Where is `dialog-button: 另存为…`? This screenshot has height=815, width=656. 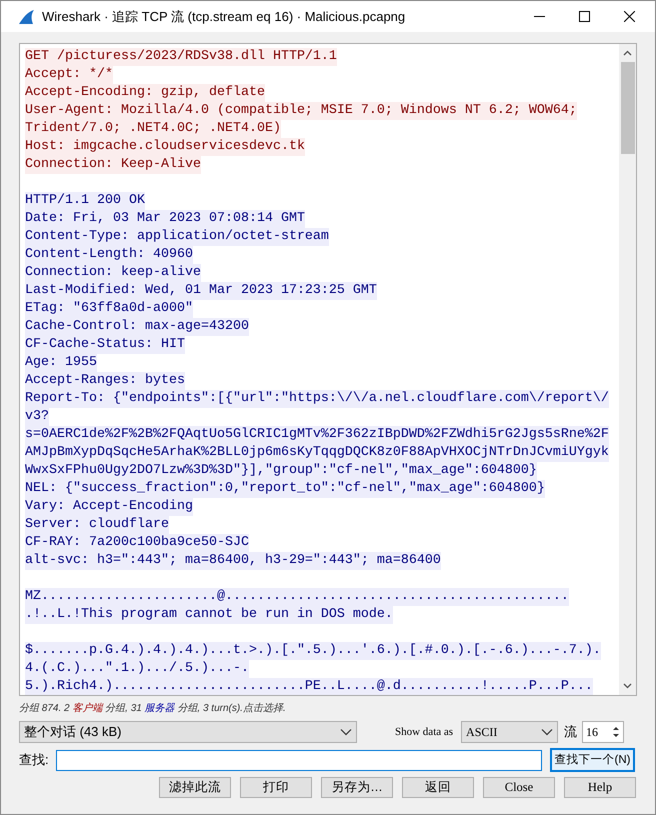 dialog-button: 另存为… is located at coordinates (357, 787).